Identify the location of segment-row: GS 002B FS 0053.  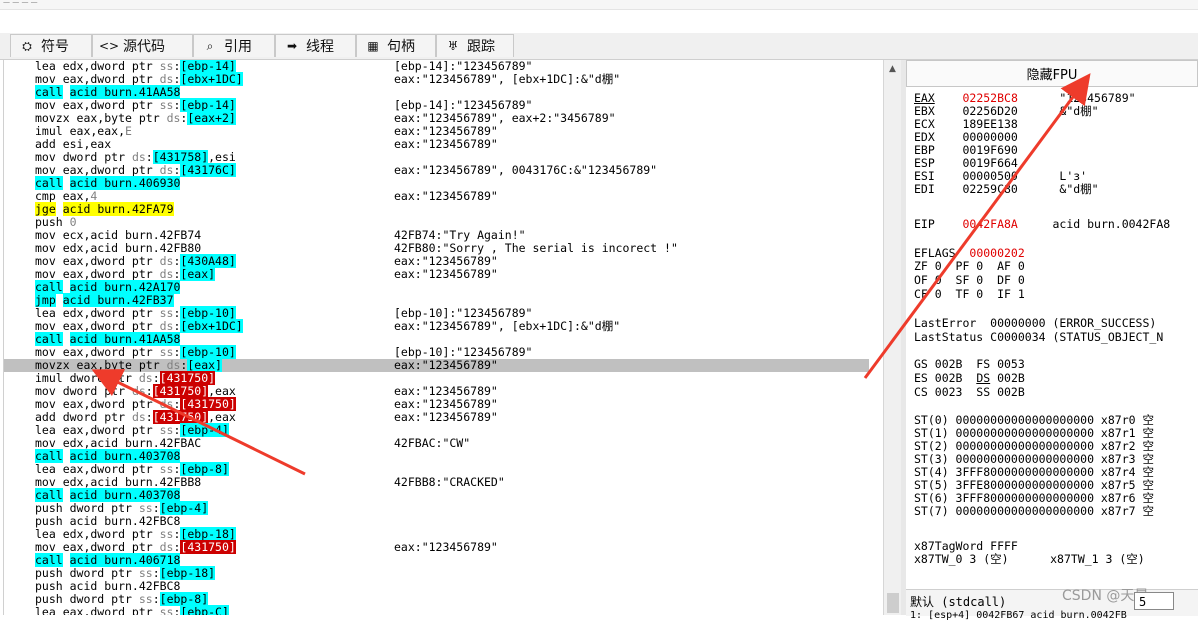
(969, 364).